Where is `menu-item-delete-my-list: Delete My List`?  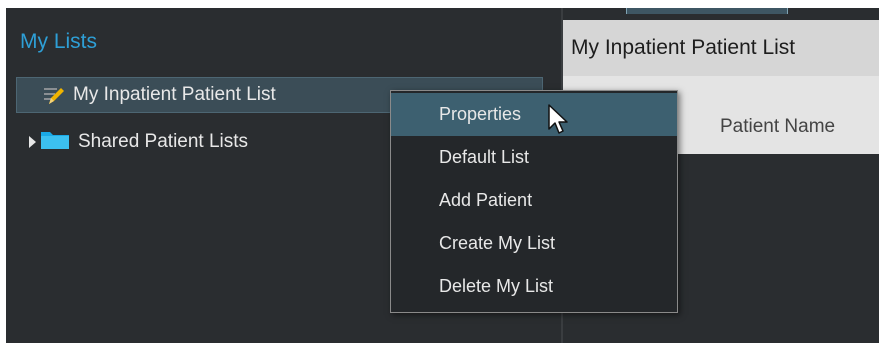
menu-item-delete-my-list: Delete My List is located at coordinates (534, 286).